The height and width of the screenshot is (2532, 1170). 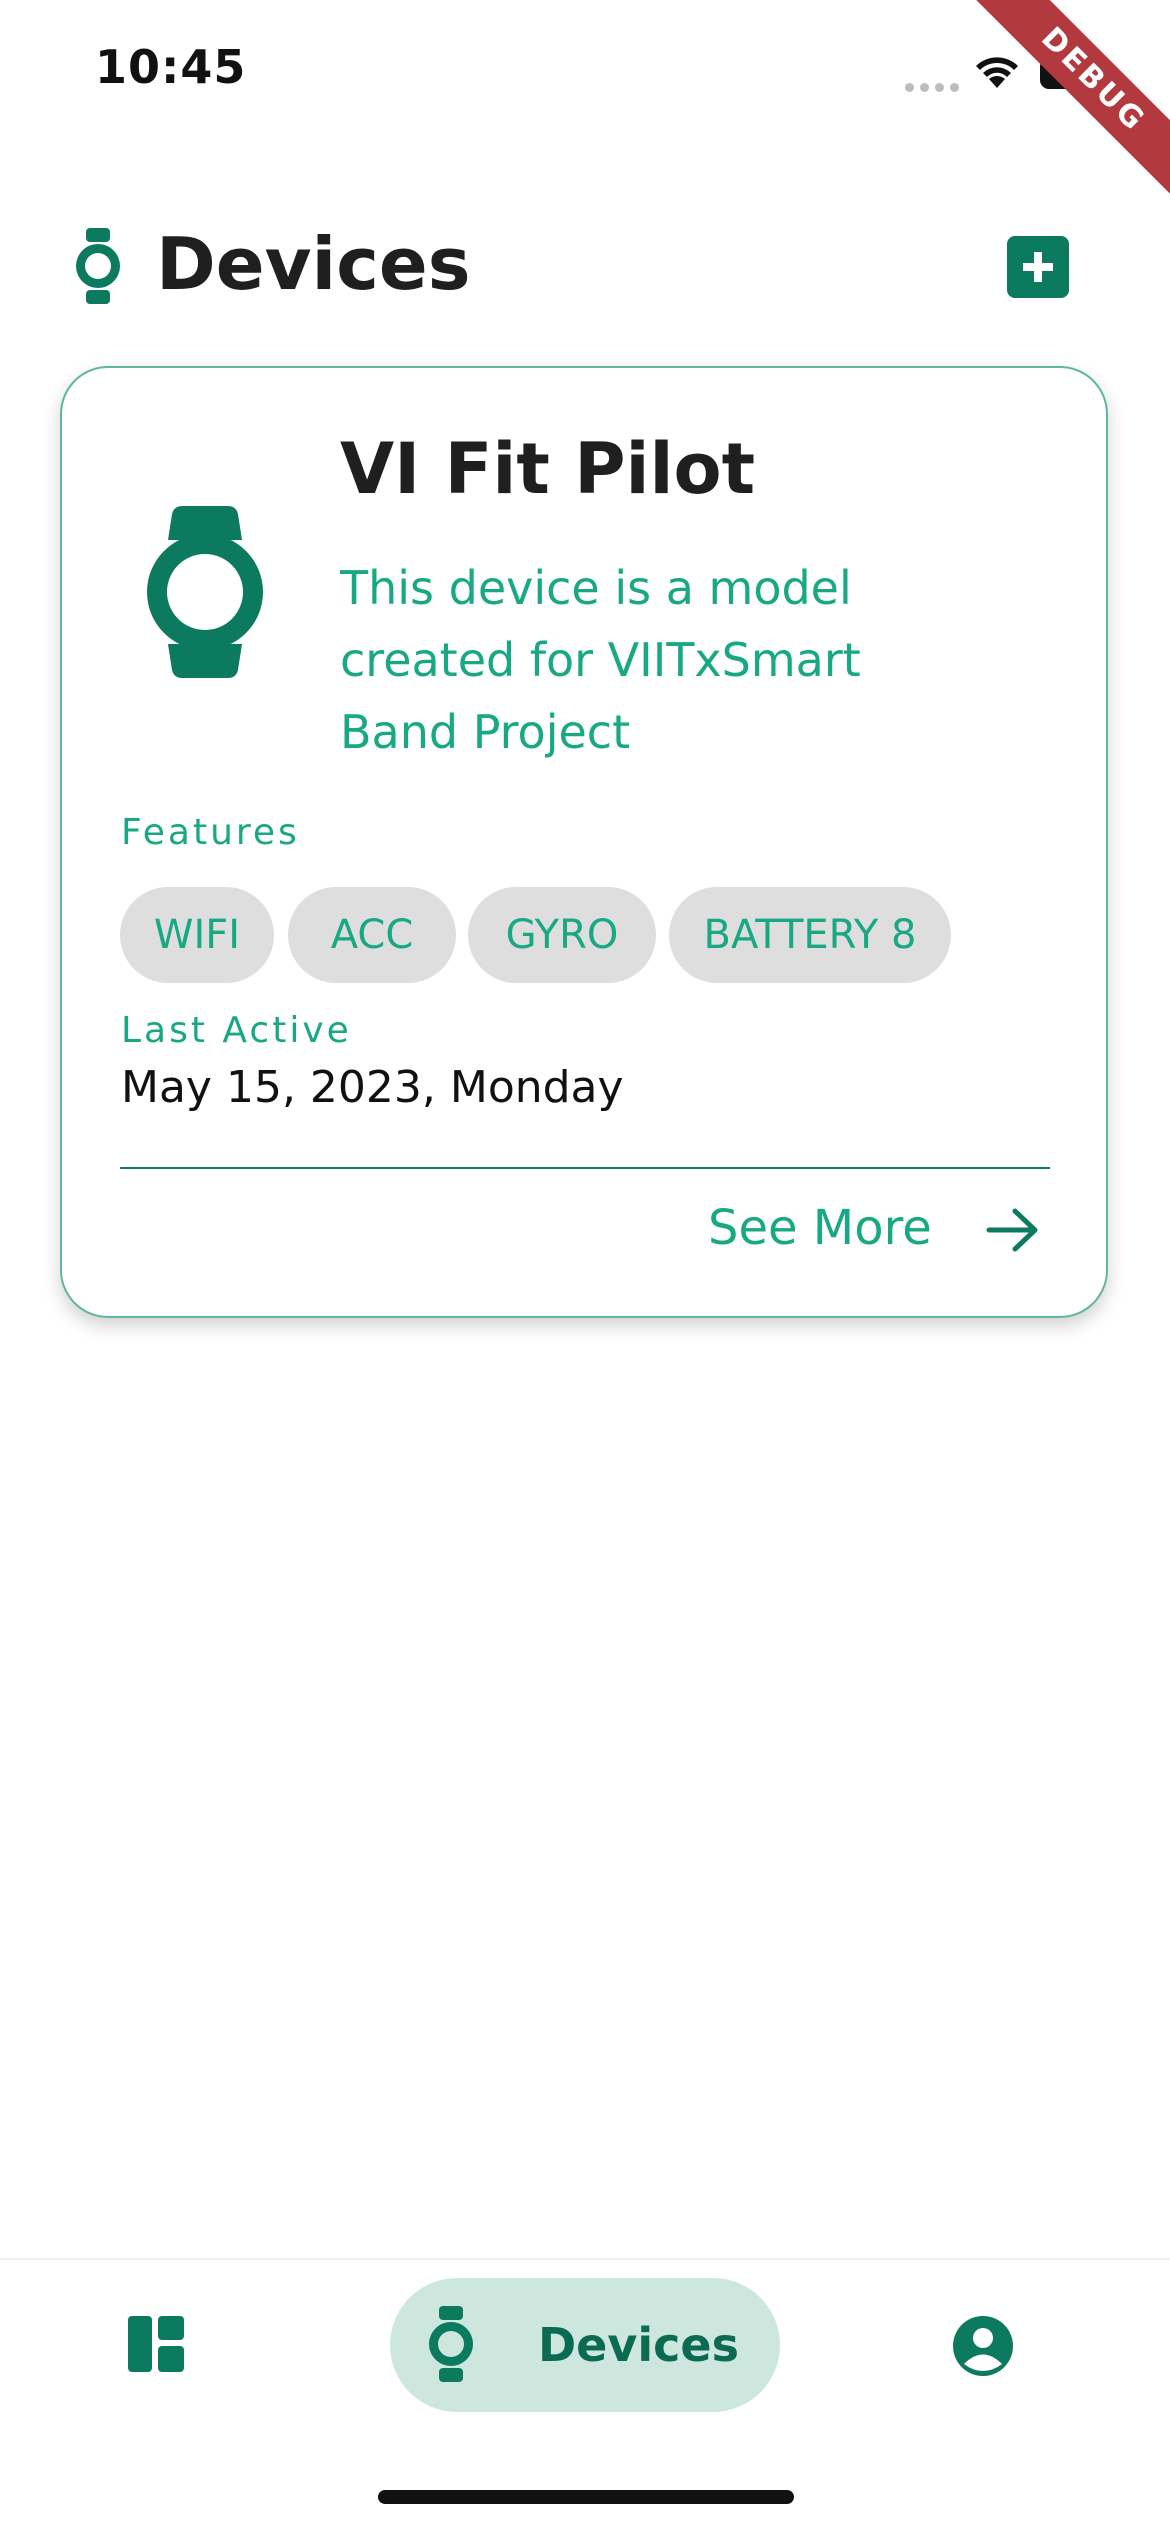 What do you see at coordinates (562, 935) in the screenshot?
I see `feature-chip-gyro: GYRO` at bounding box center [562, 935].